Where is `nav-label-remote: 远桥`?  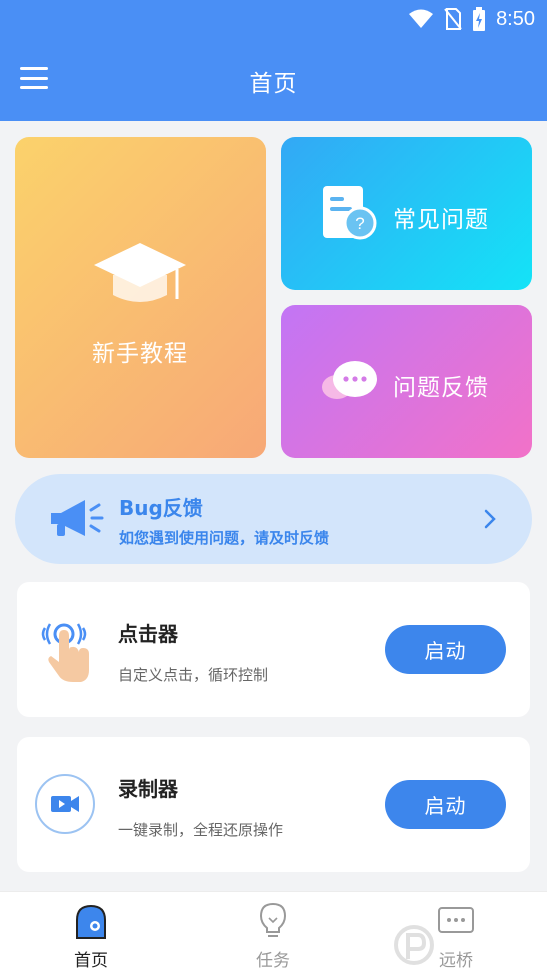 nav-label-remote: 远桥 is located at coordinates (456, 961).